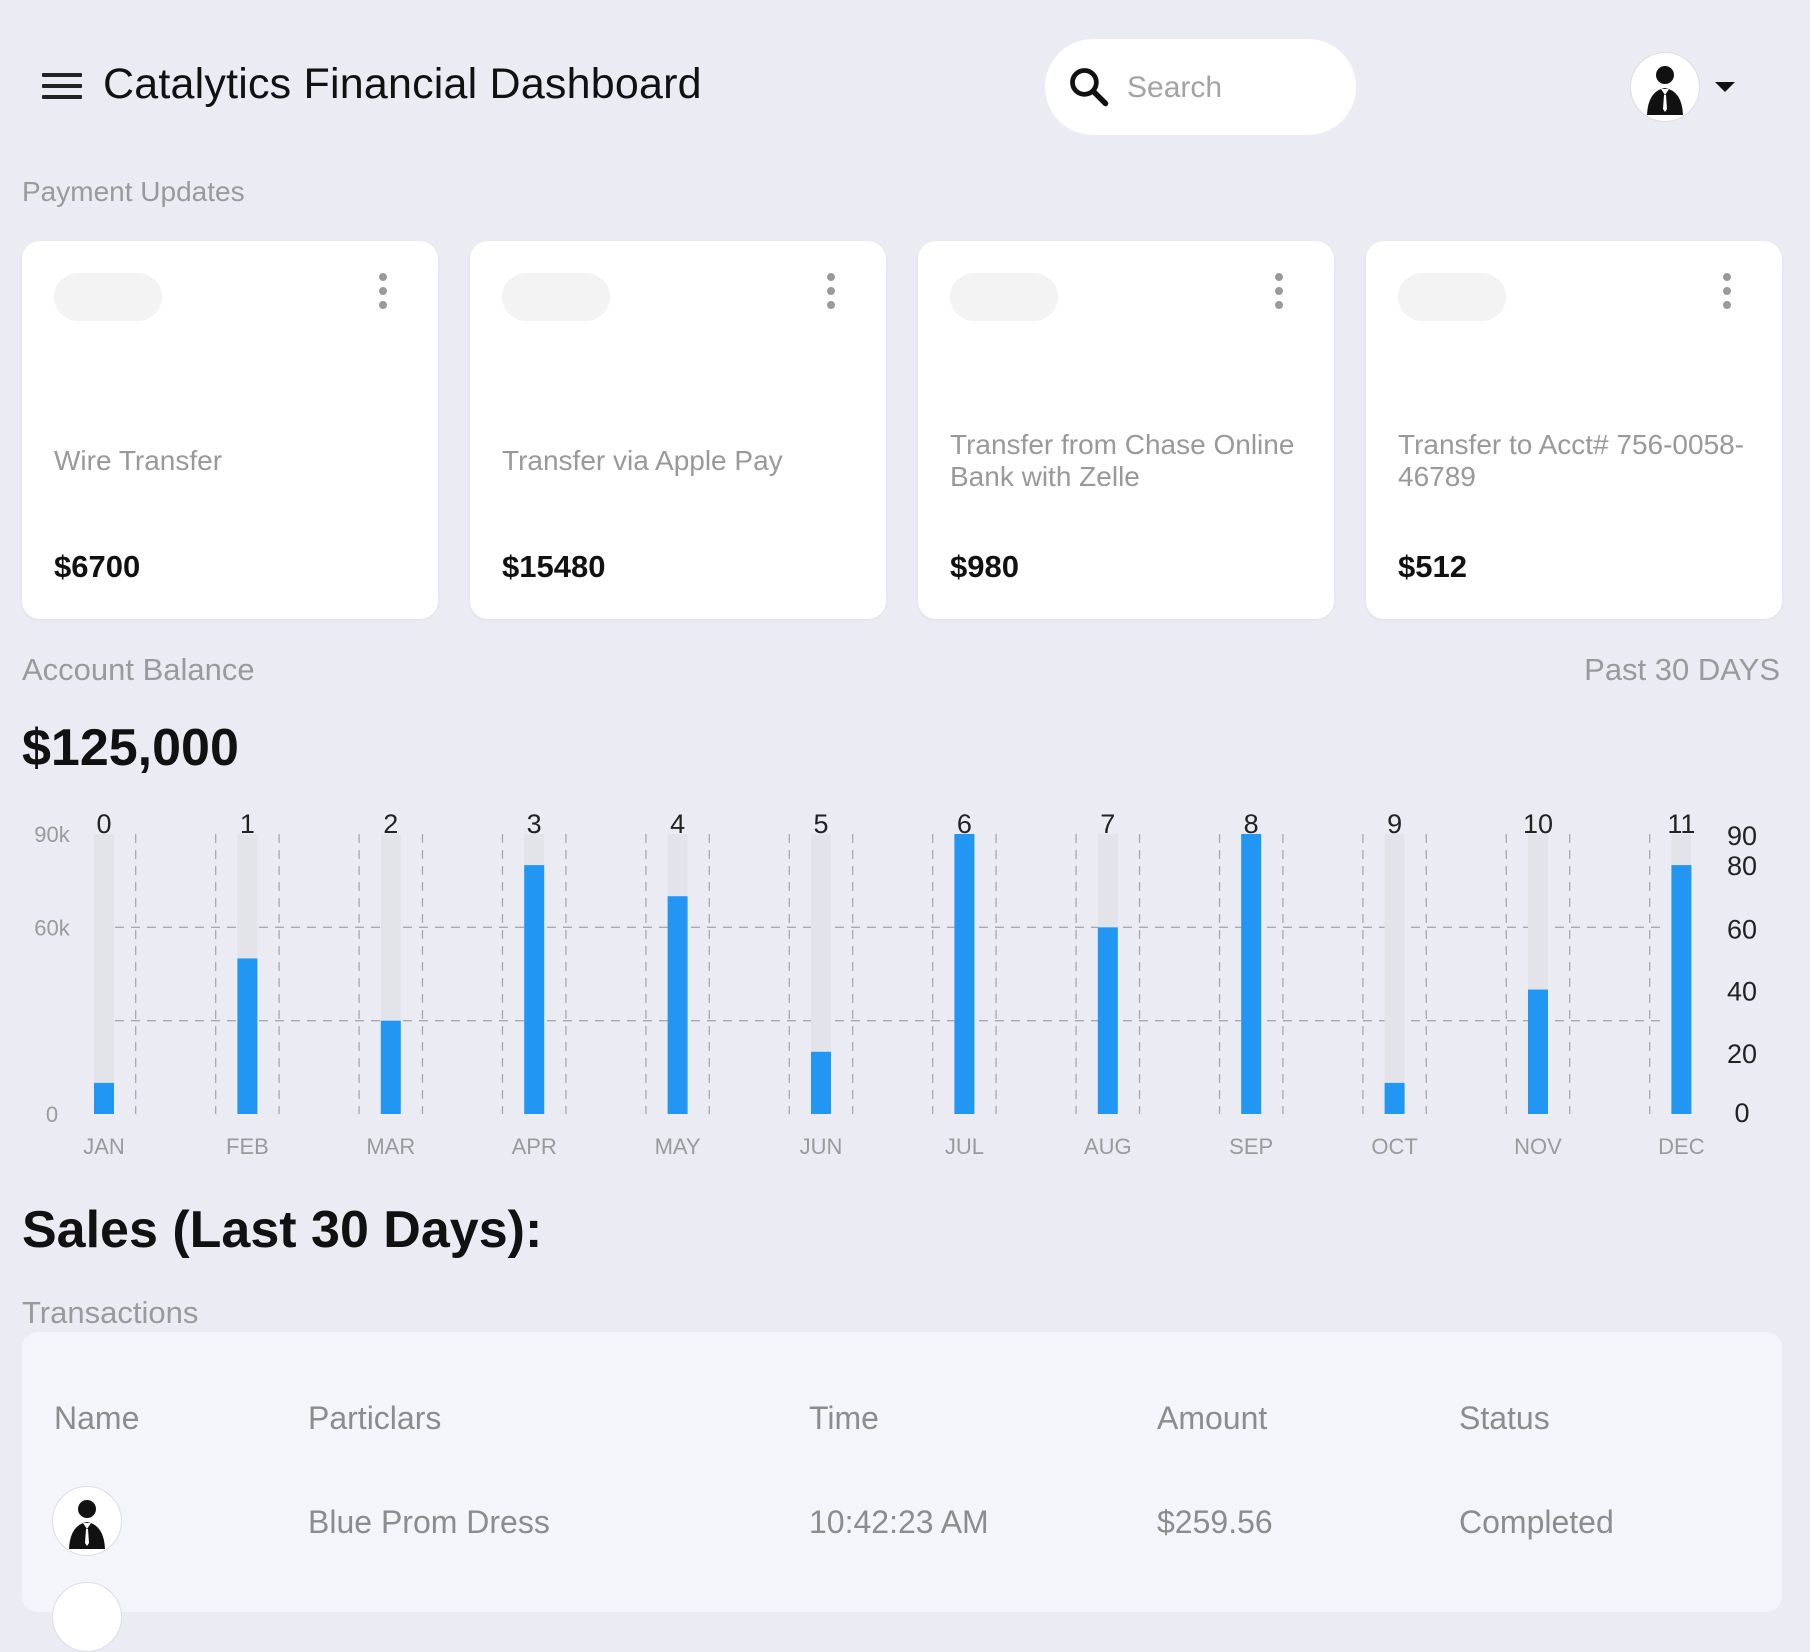  I want to click on x-axis-tick: DEC, so click(1681, 1146).